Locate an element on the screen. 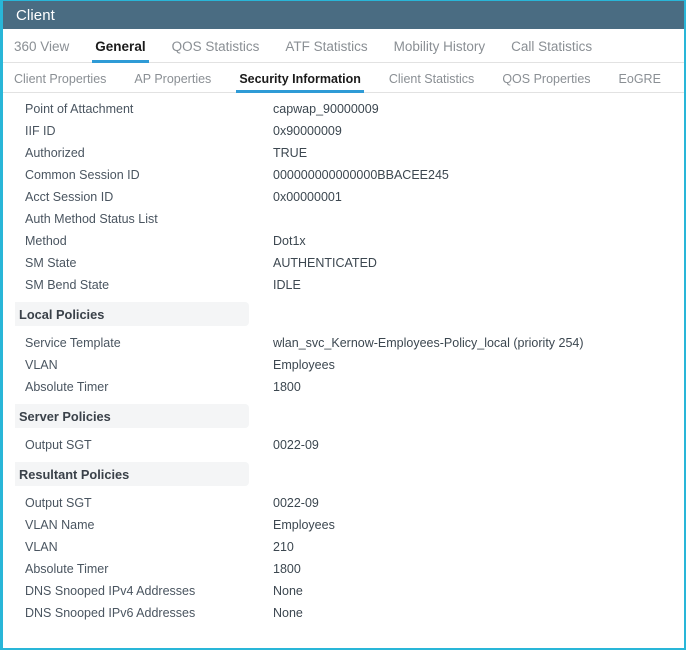 This screenshot has width=686, height=650. tab-label: QOS Properties is located at coordinates (546, 79).